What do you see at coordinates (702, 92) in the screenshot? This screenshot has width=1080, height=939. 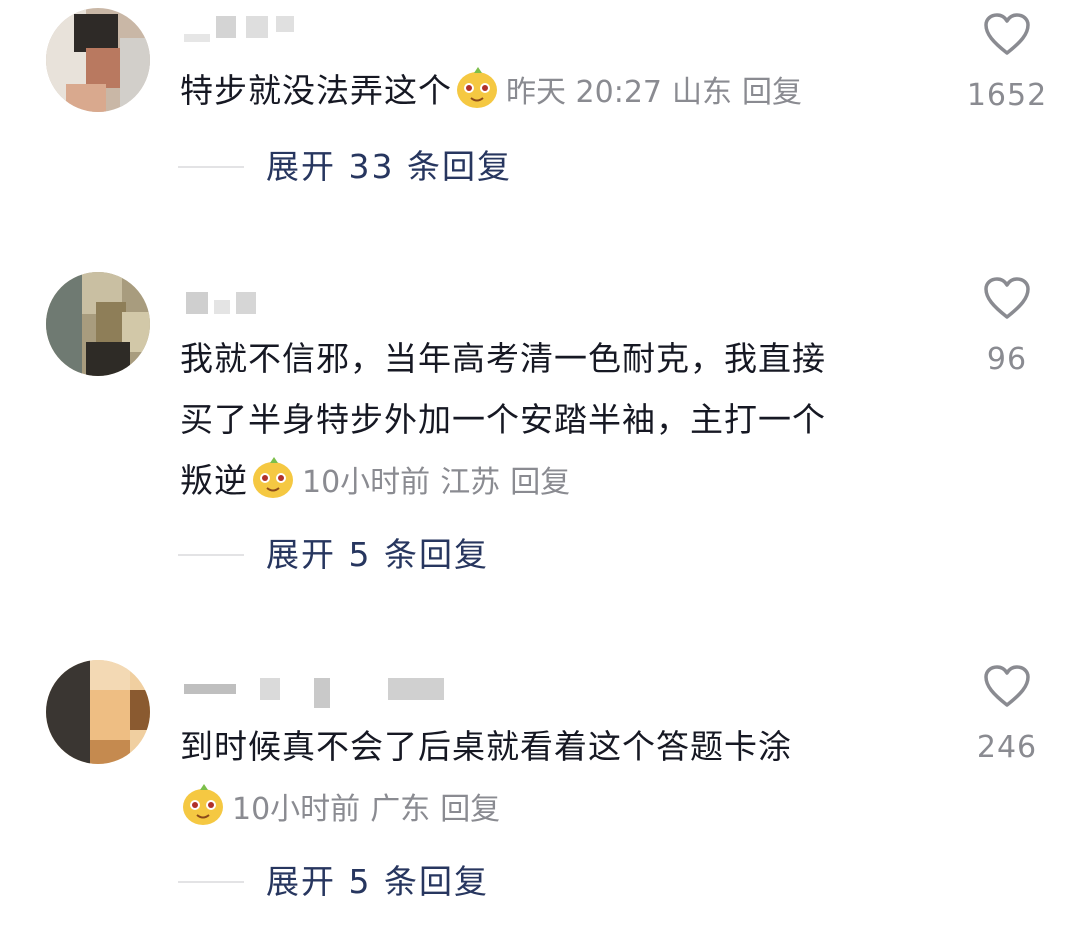 I see `comment-location: 山东` at bounding box center [702, 92].